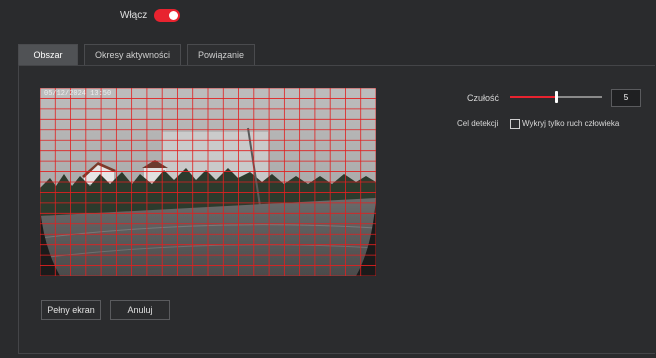  I want to click on tab-area: Obszar, so click(48, 55).